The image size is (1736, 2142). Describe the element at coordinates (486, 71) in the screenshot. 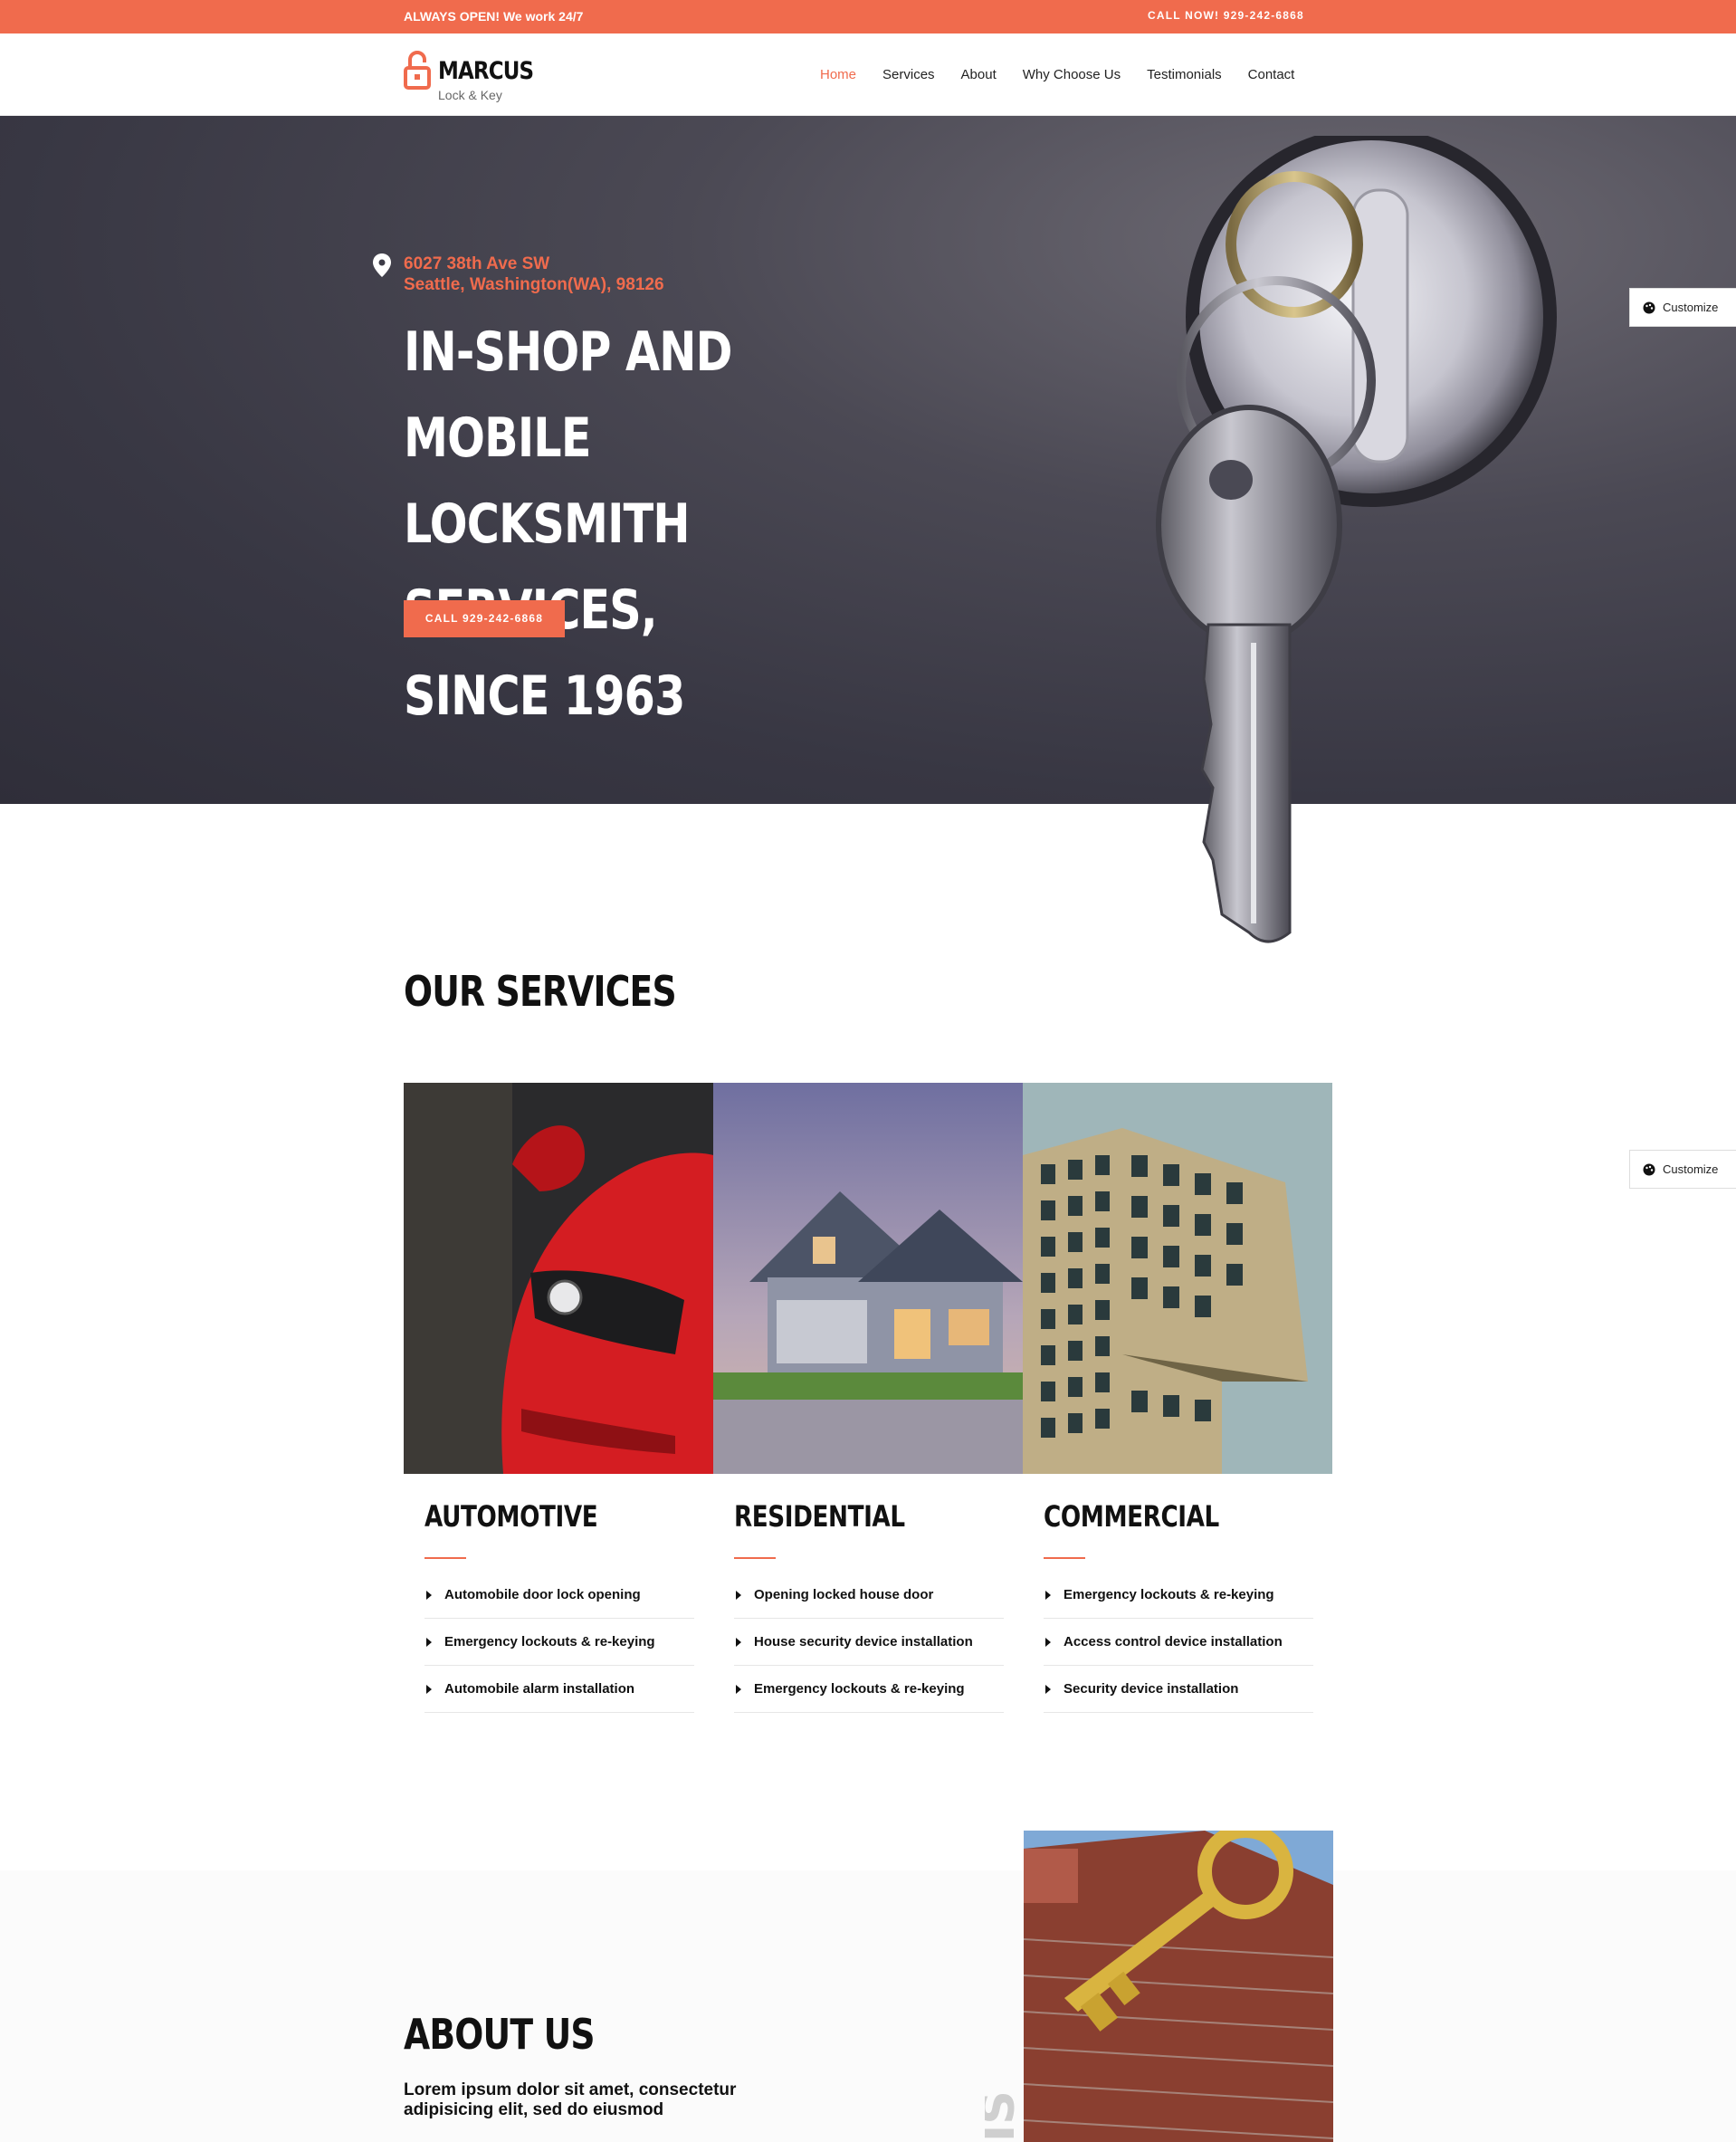

I see `logo-name: MARCUS` at that location.